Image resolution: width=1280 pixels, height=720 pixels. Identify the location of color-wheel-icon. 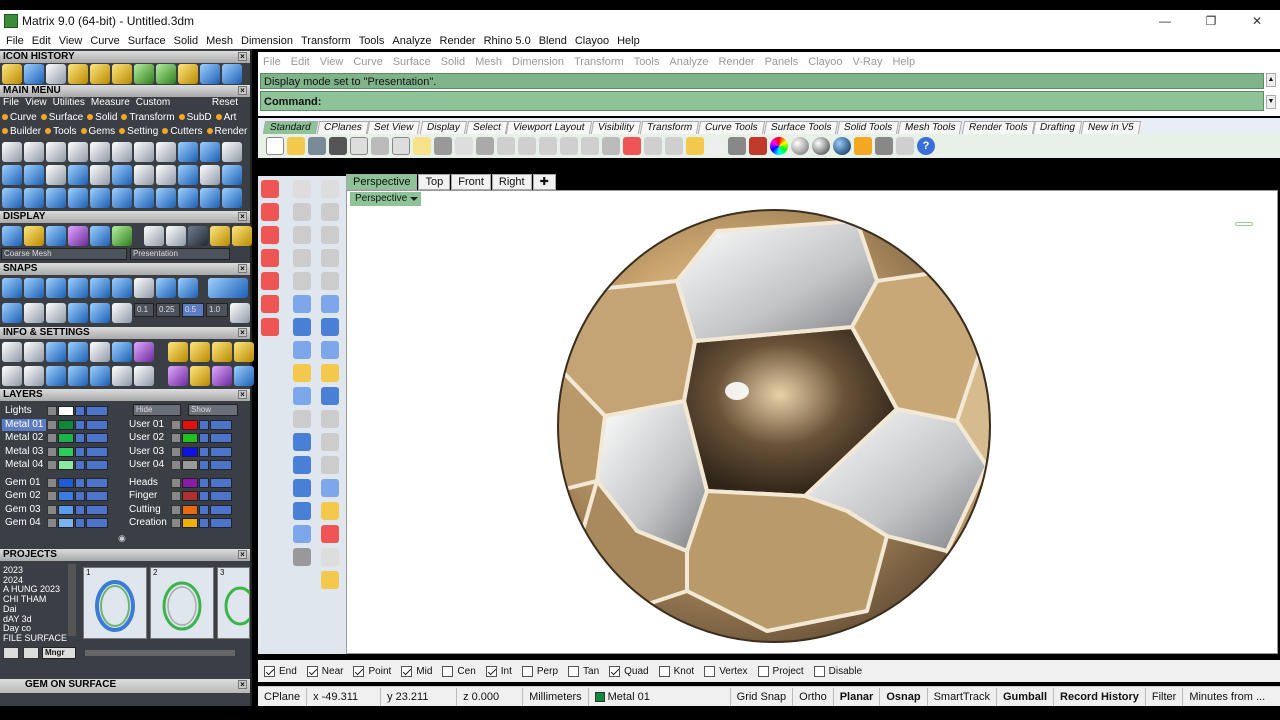
(779, 146).